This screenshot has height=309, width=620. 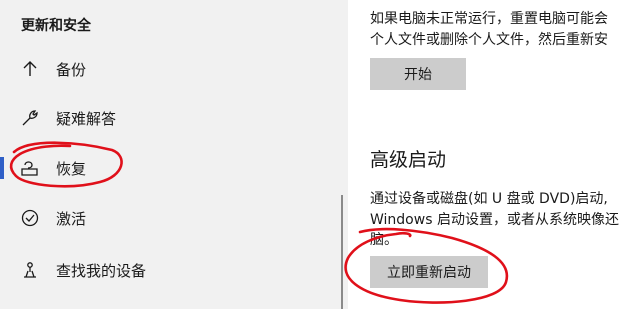 What do you see at coordinates (489, 199) in the screenshot?
I see `advanced-startup-description-line1: 通过设备或磁盘(如 U 盘或 DVD)启动,` at bounding box center [489, 199].